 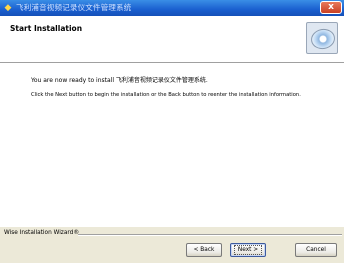 I want to click on back-button-label: < Back, so click(x=204, y=250).